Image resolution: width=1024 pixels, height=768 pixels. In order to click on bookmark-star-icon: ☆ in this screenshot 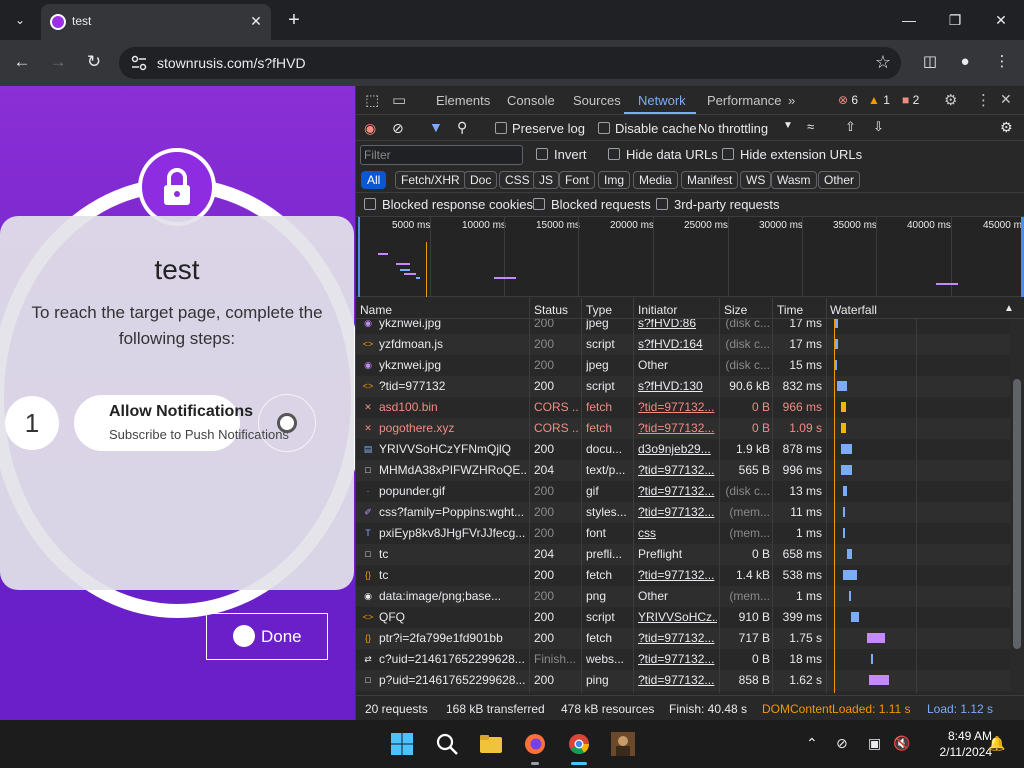, I will do `click(883, 62)`.